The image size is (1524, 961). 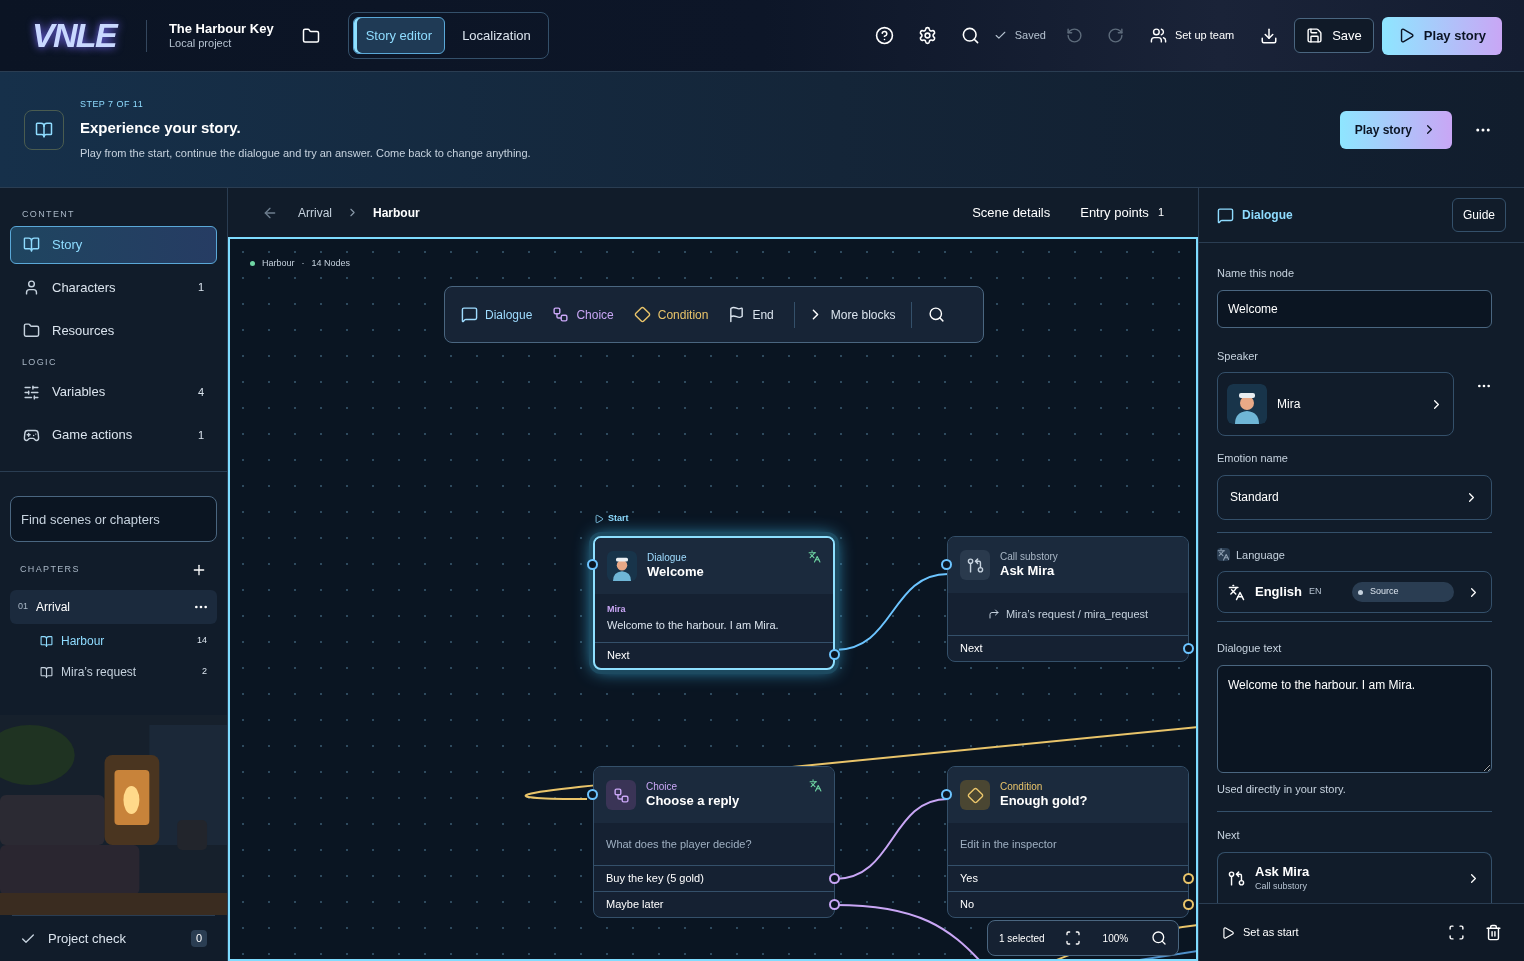 What do you see at coordinates (969, 879) in the screenshot?
I see `node-output: Yes` at bounding box center [969, 879].